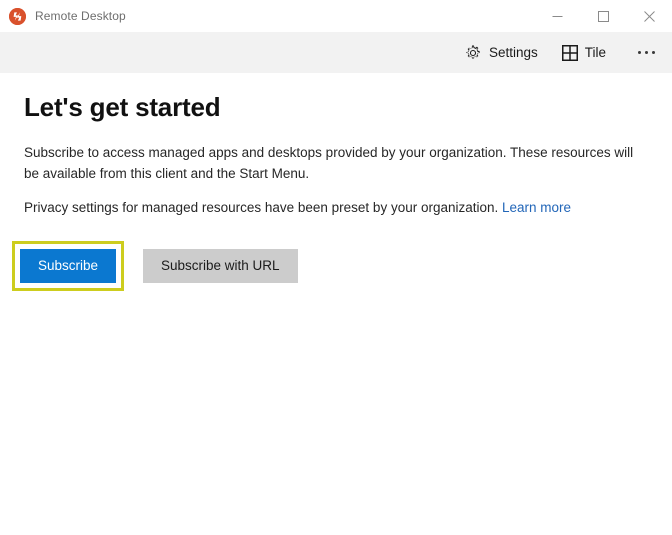 This screenshot has height=535, width=672. I want to click on grid-icon, so click(569, 52).